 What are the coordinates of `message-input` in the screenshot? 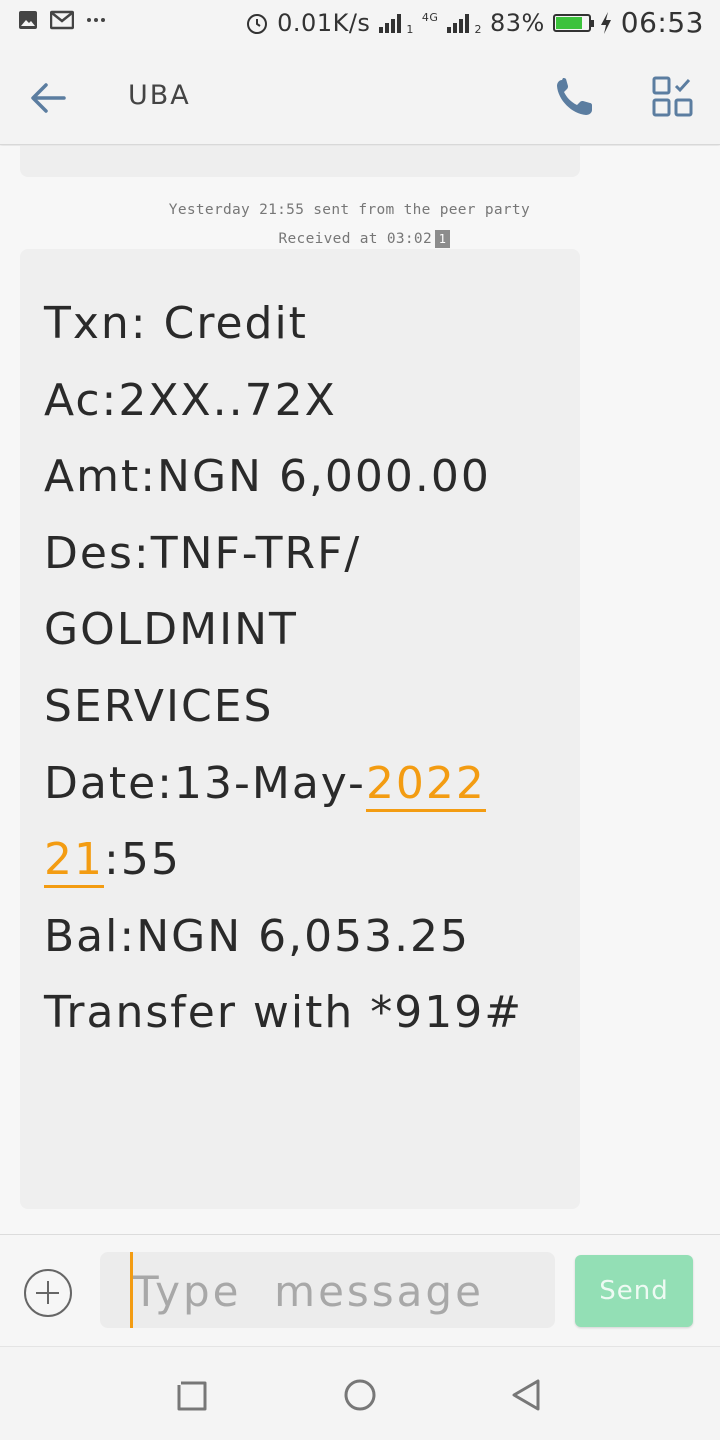 It's located at (338, 1291).